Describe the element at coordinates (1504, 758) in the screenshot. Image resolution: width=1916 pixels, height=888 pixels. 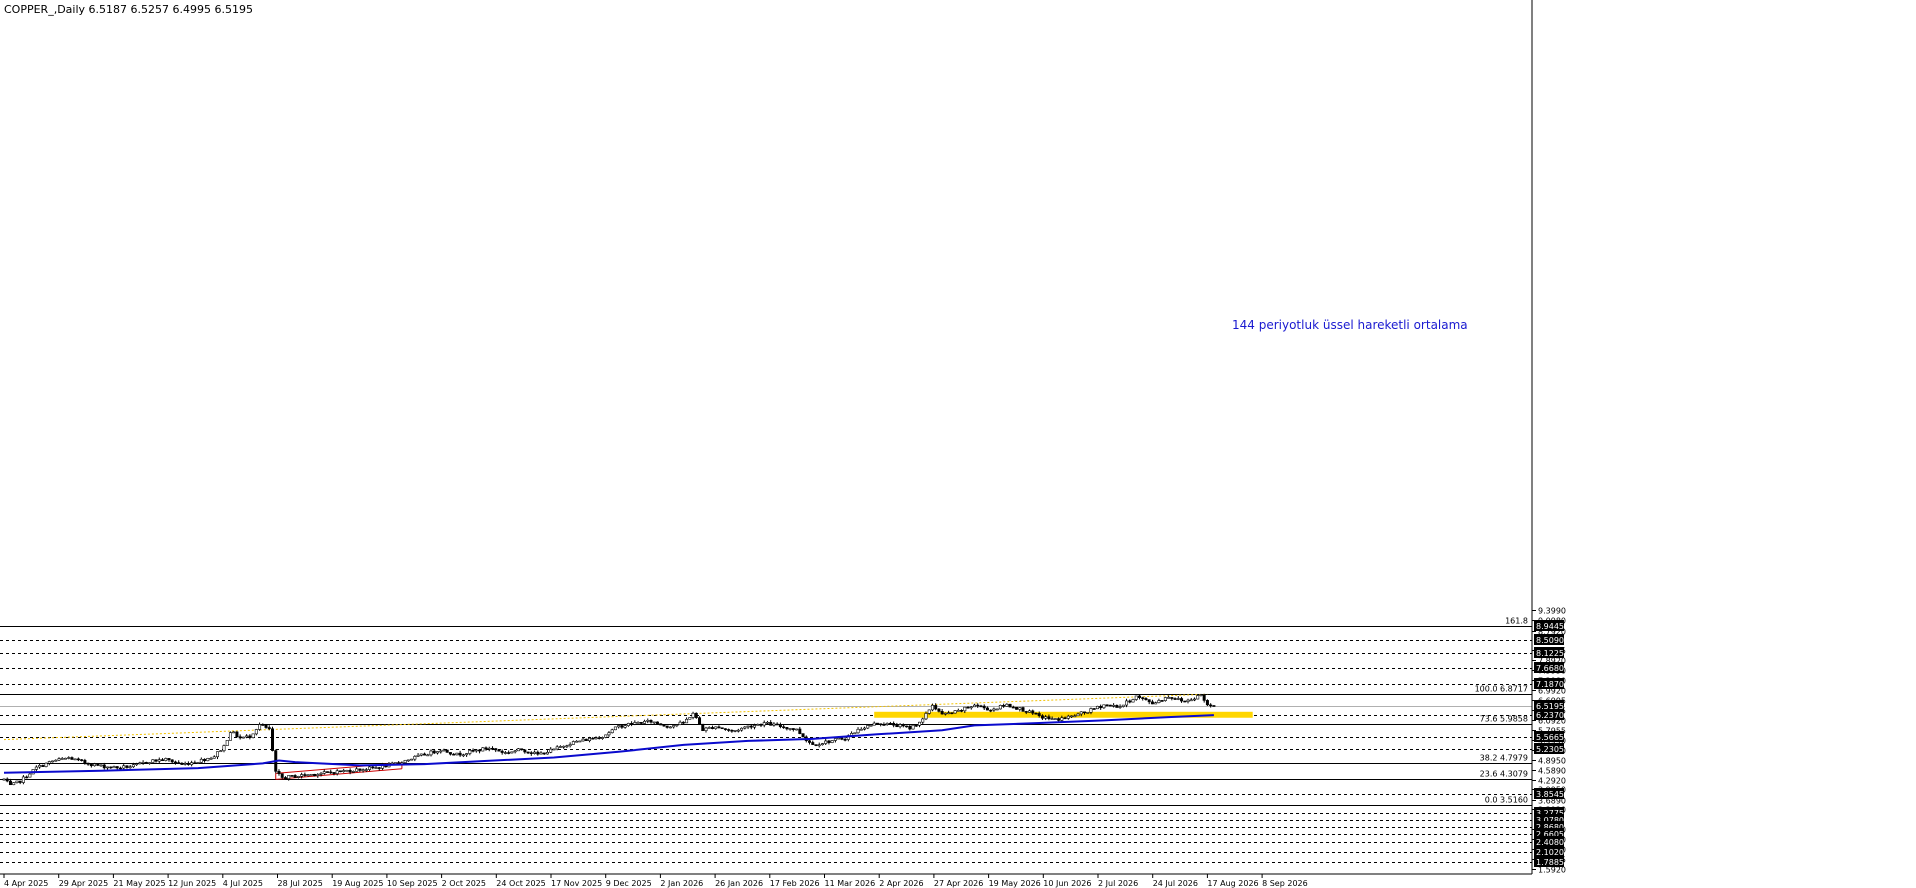
I see `fib-label: 38.2 4.7979` at that location.